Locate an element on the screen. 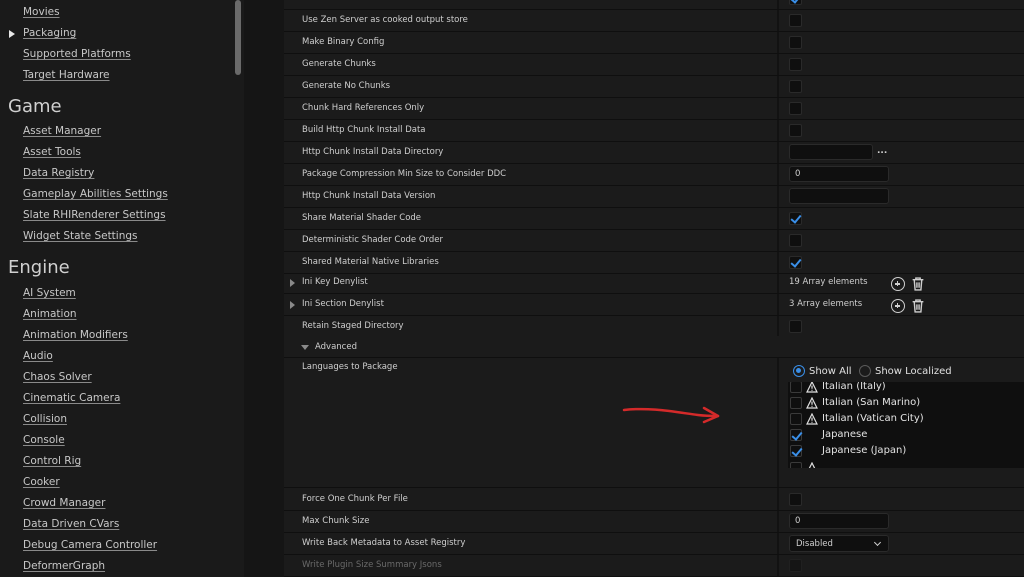  sidebar-item-debug-camera-controller: Debug Camera Controller is located at coordinates (90, 545).